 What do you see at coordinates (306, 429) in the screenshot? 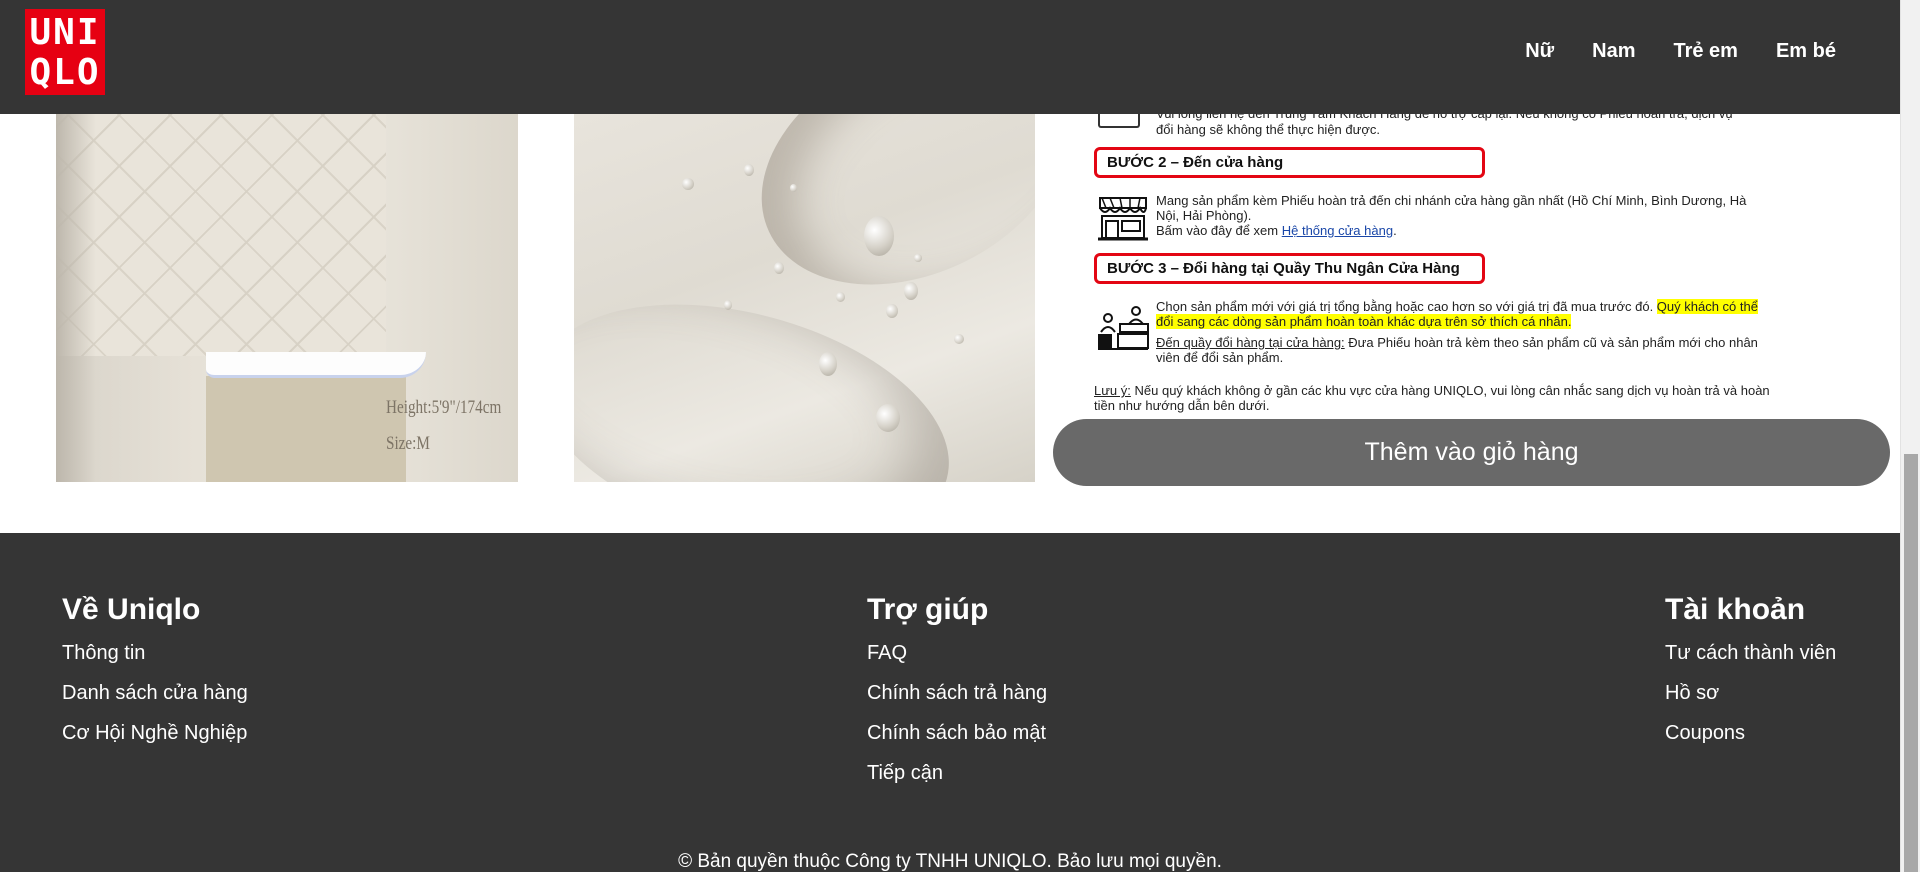
I see `trouser-area` at bounding box center [306, 429].